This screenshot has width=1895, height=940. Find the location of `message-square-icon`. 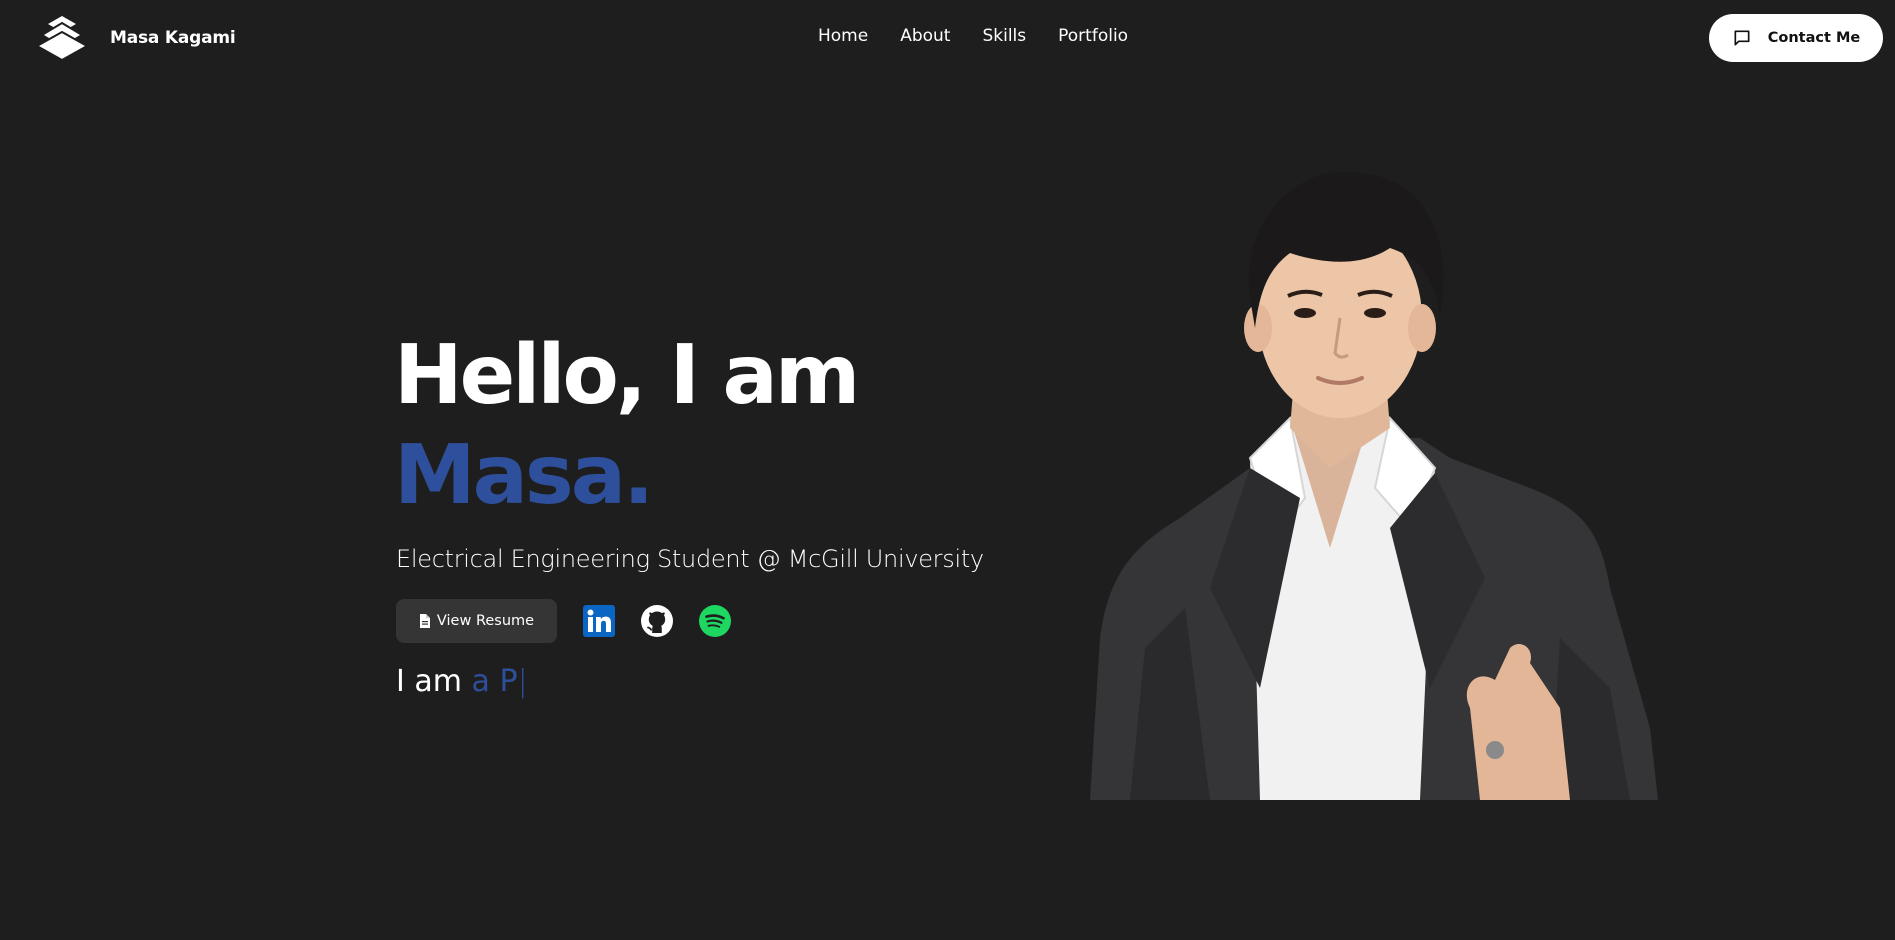

message-square-icon is located at coordinates (1742, 38).